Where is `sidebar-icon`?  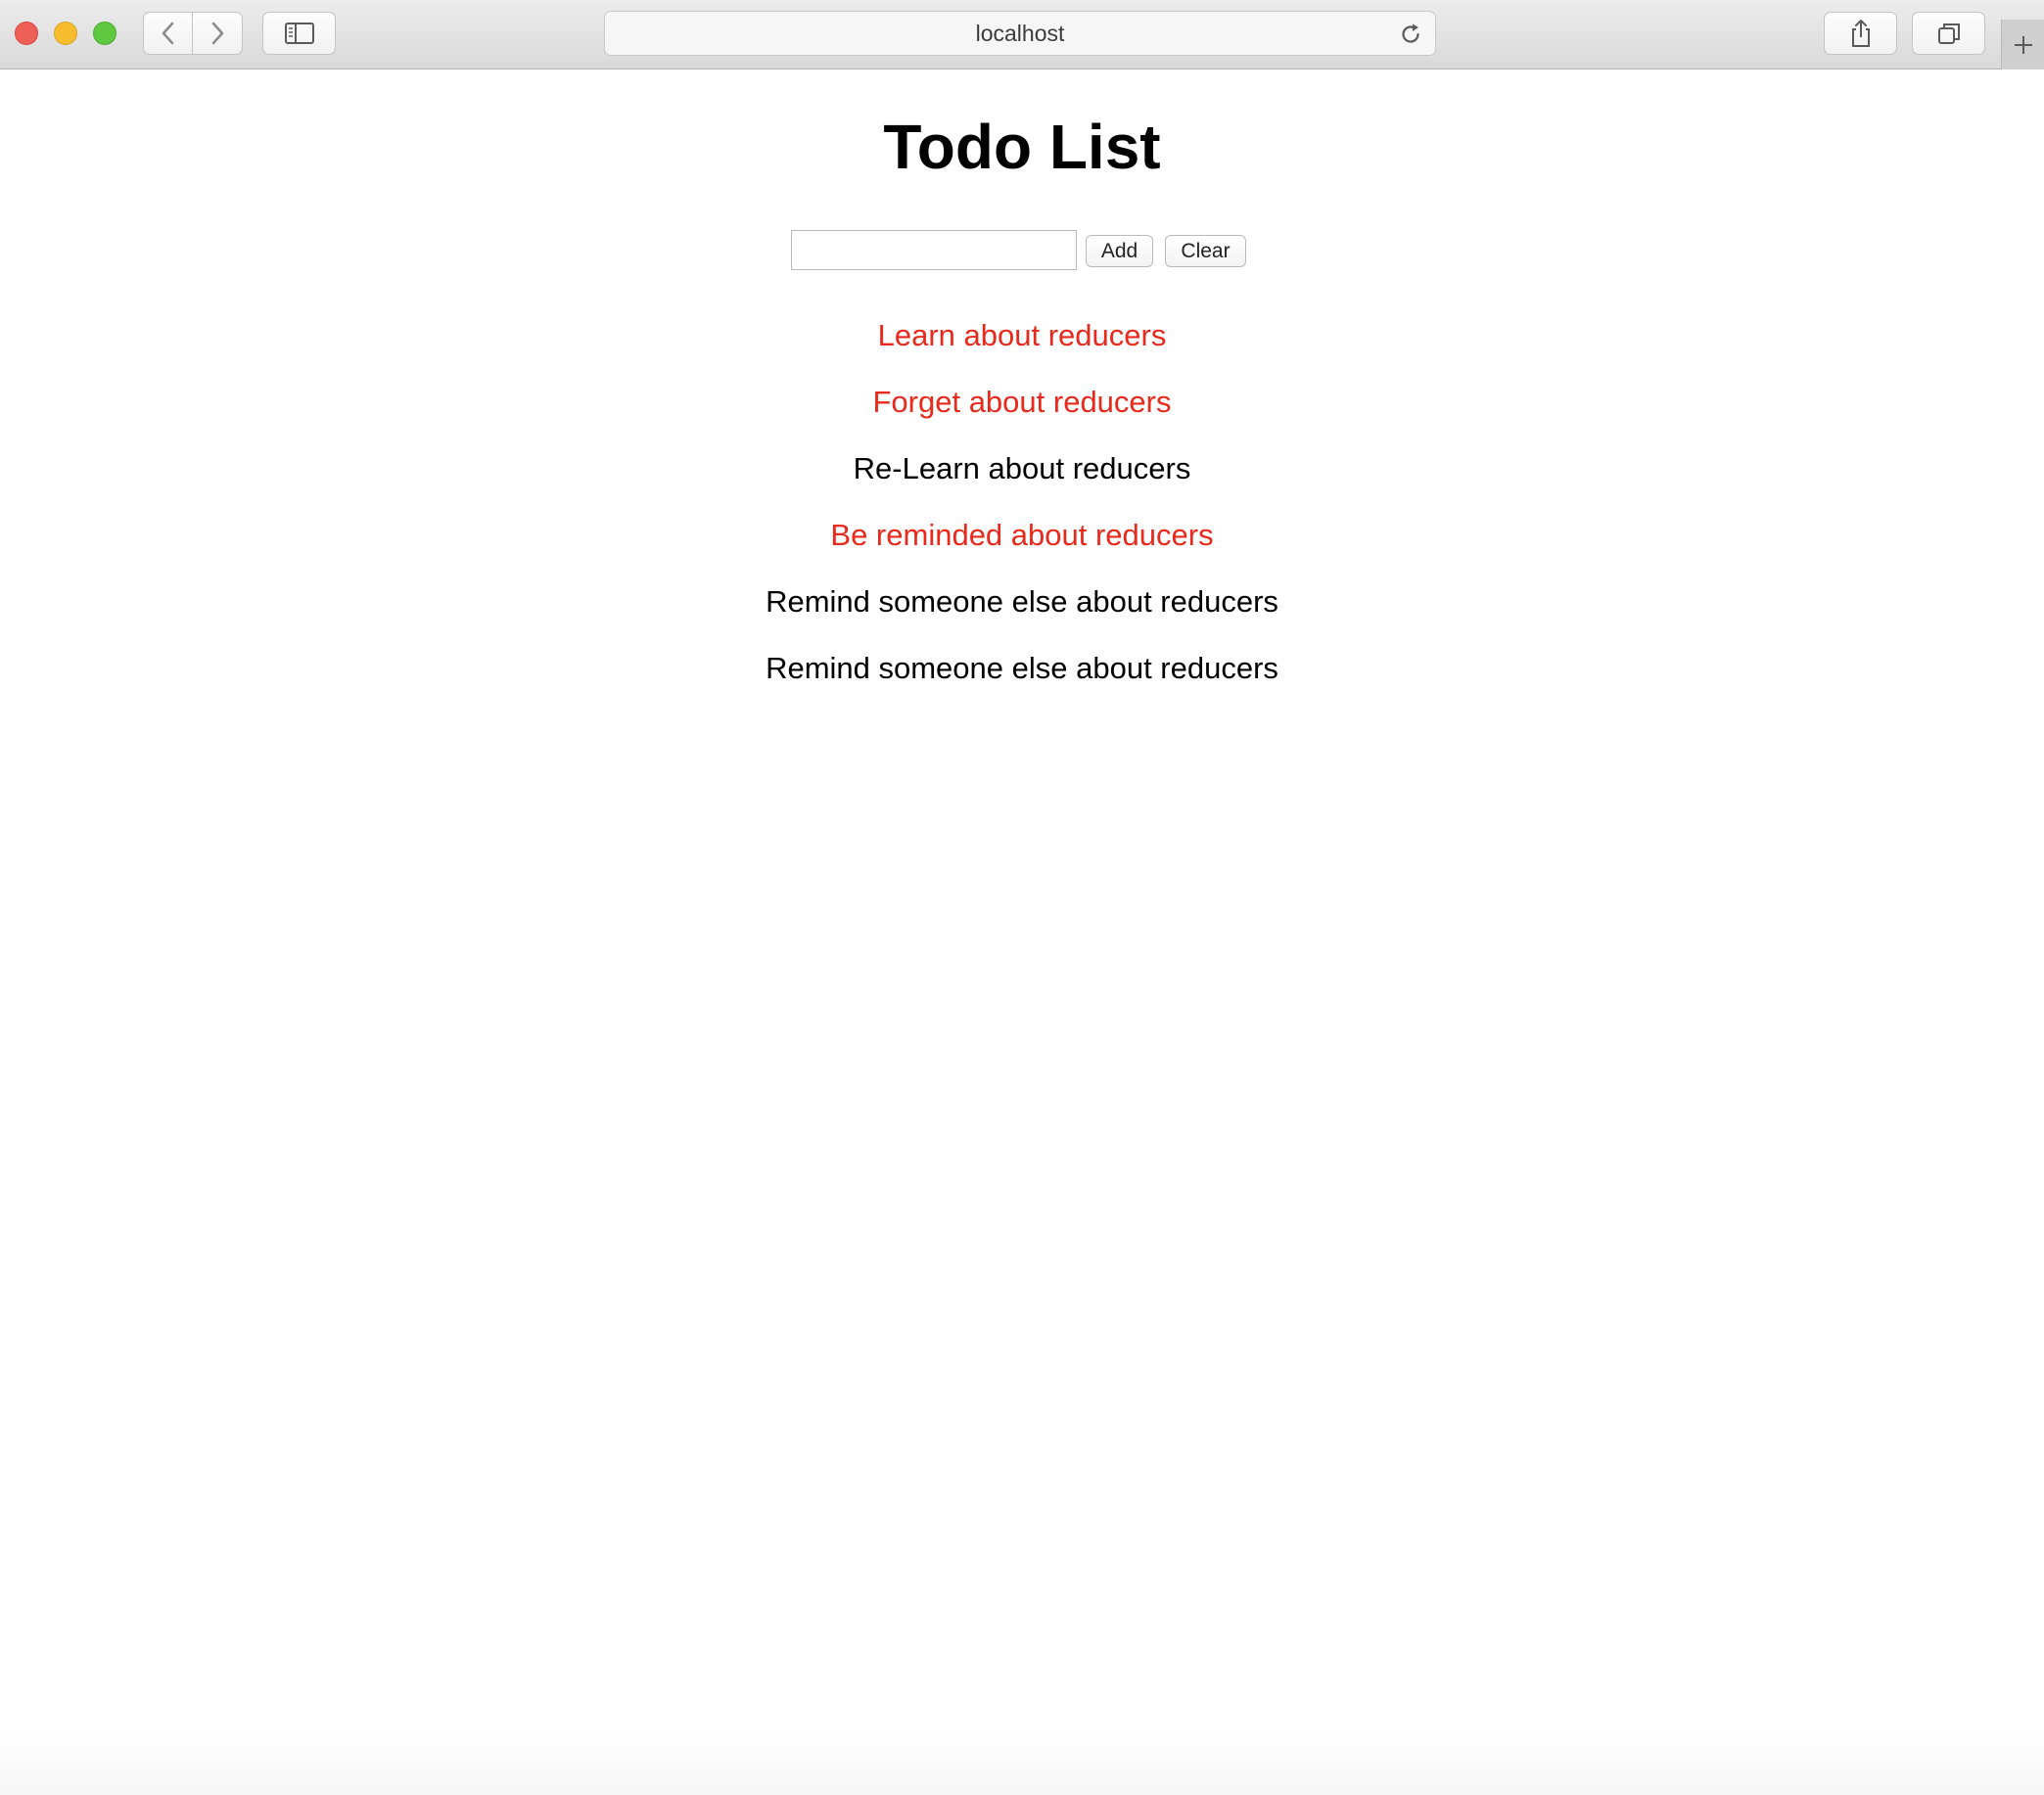
sidebar-icon is located at coordinates (299, 33).